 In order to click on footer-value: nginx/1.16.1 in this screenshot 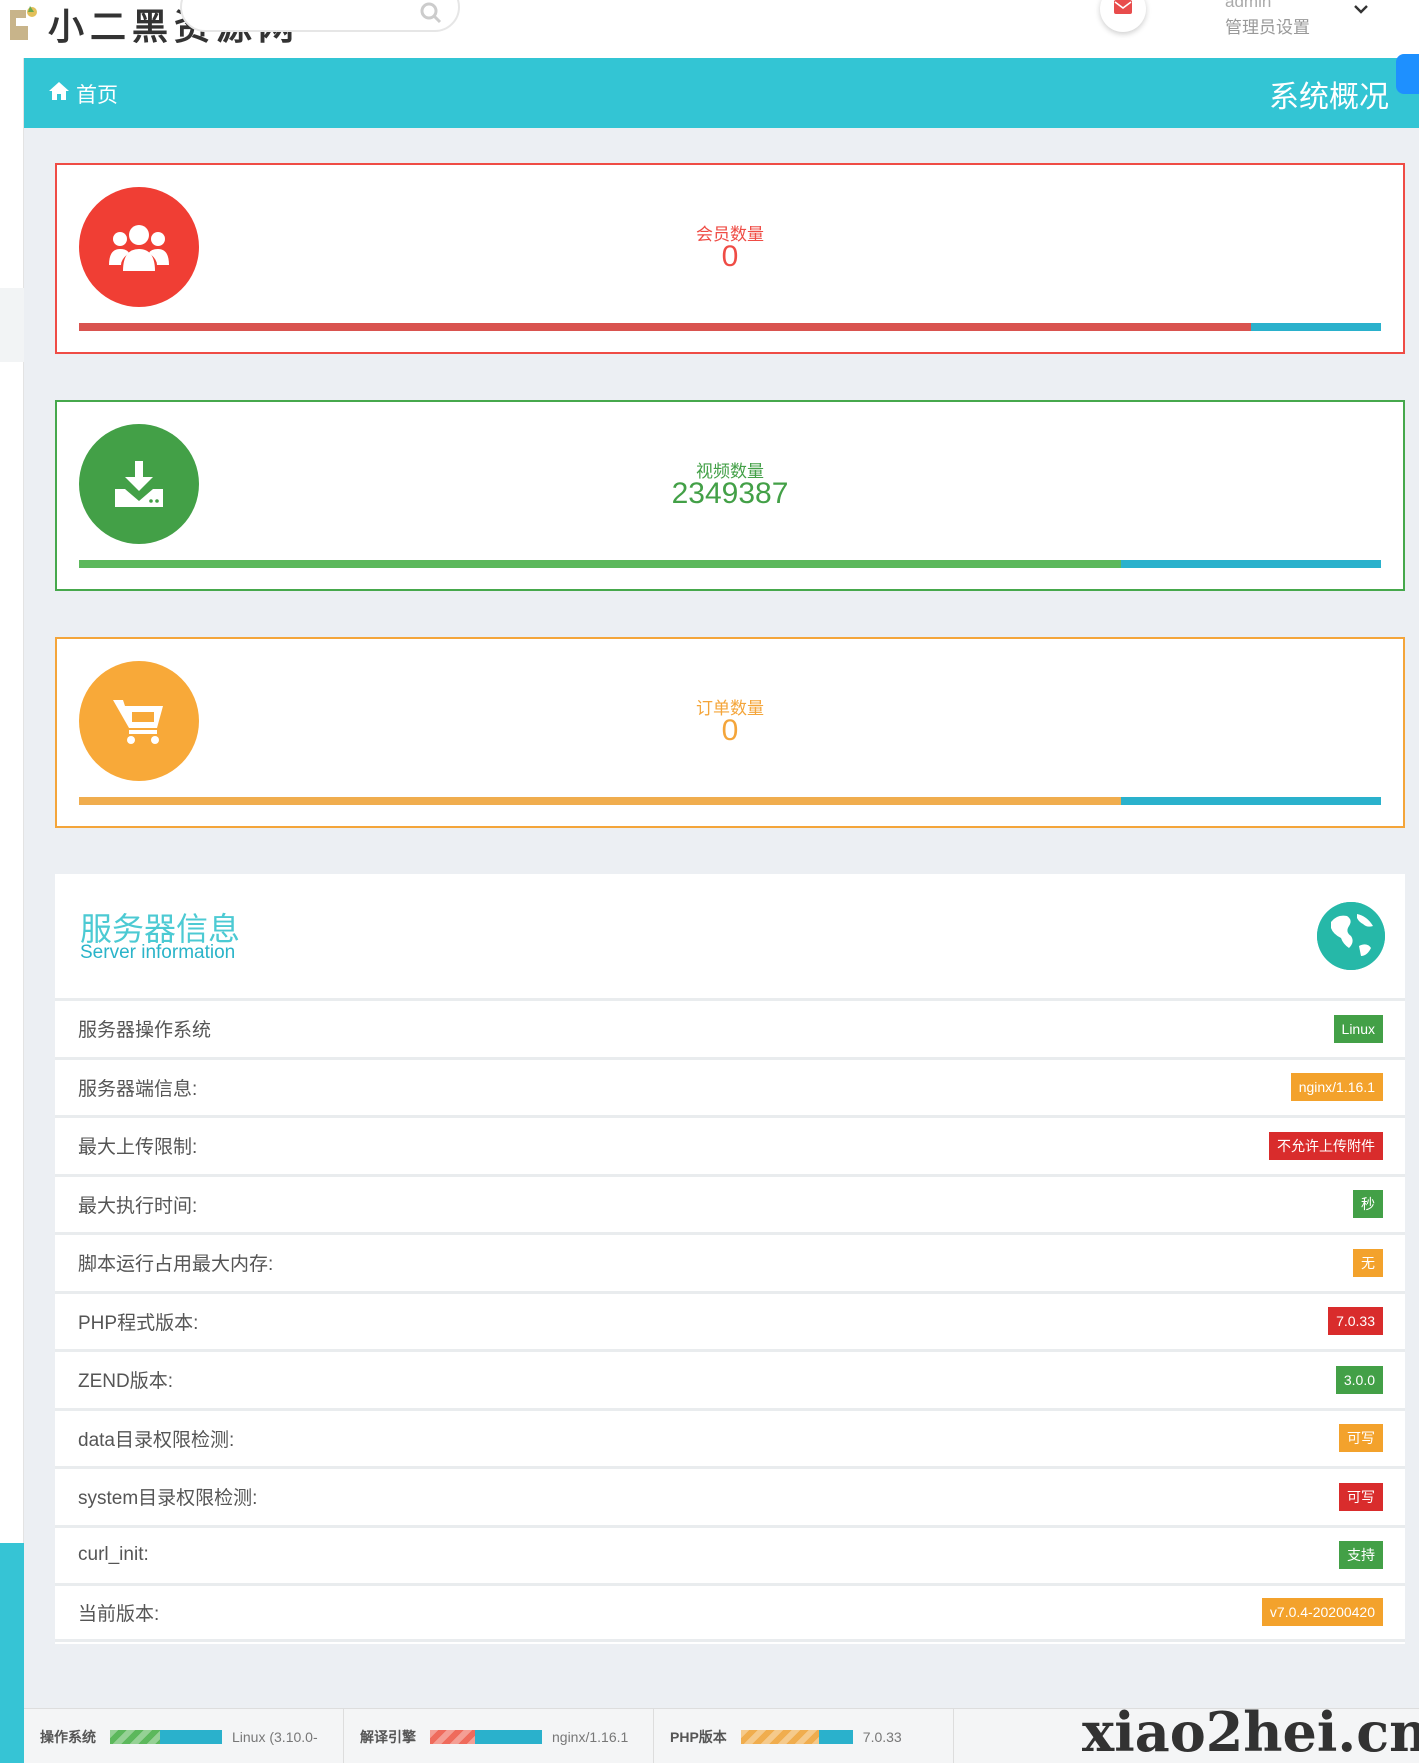, I will do `click(590, 1736)`.